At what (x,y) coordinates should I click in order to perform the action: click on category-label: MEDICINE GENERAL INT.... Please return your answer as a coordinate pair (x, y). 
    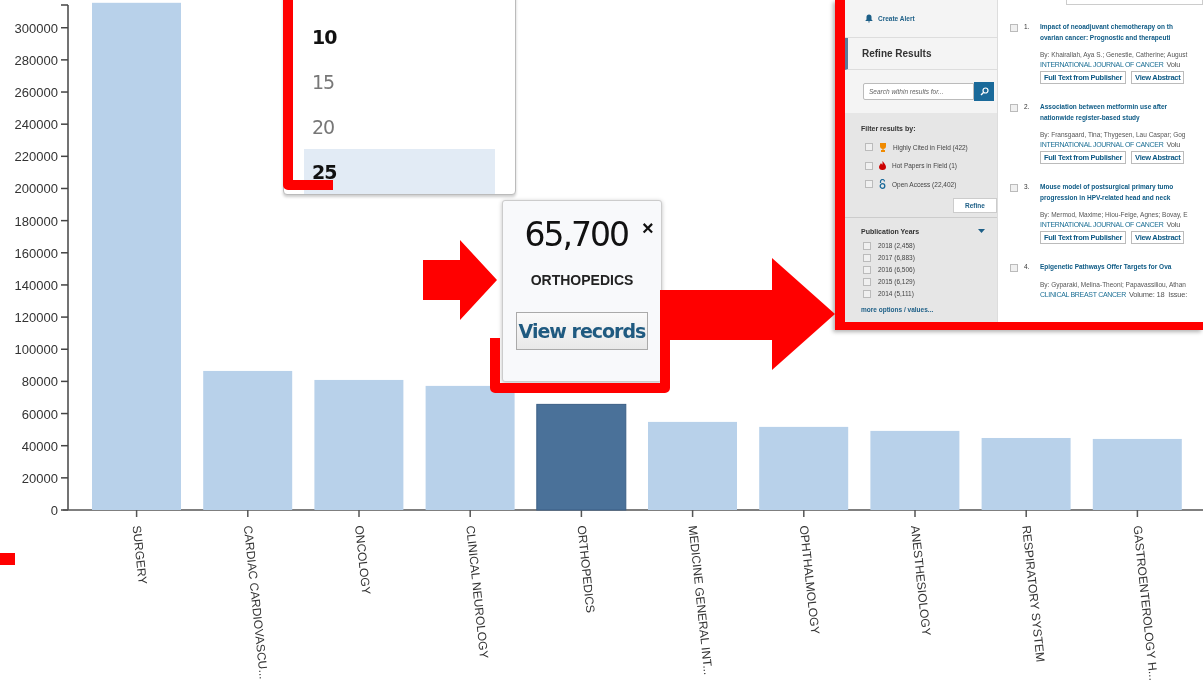
    Looking at the image, I should click on (700, 600).